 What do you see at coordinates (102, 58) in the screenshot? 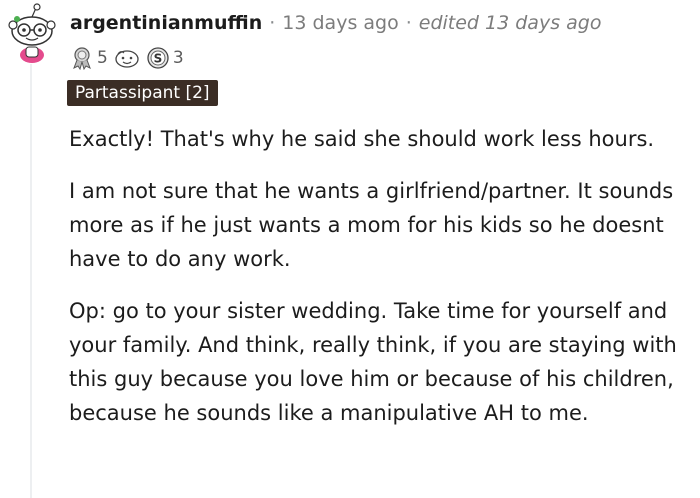
I see `award-count: 5` at bounding box center [102, 58].